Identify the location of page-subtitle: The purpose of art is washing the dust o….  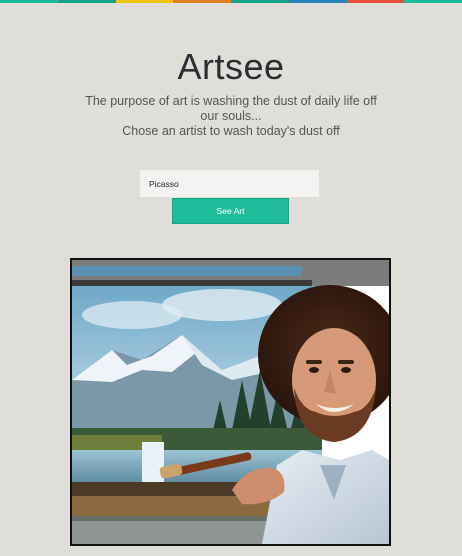
(231, 116).